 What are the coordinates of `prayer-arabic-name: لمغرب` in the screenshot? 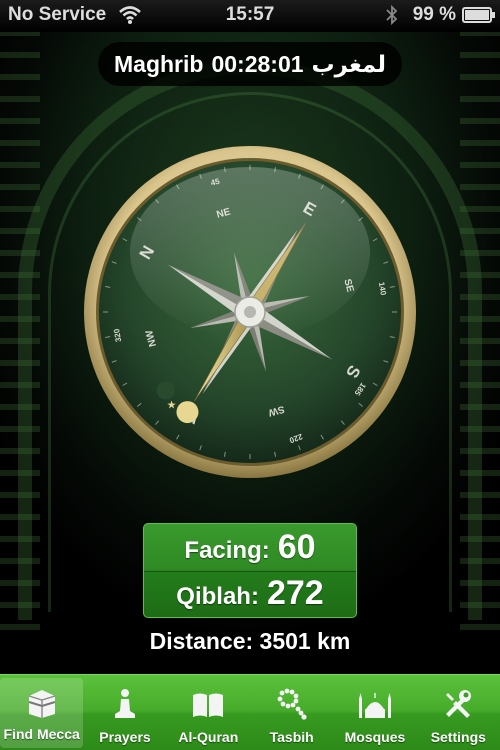 It's located at (348, 63).